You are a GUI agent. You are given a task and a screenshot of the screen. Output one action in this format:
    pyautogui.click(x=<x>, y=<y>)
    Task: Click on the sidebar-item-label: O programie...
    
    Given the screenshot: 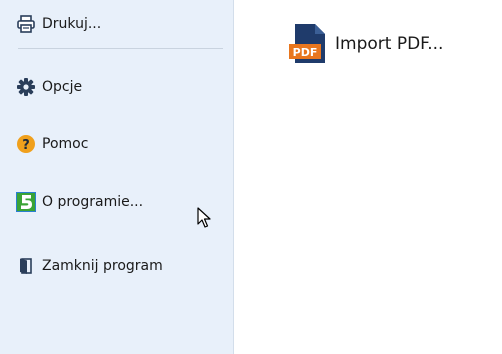 What is the action you would take?
    pyautogui.click(x=93, y=202)
    